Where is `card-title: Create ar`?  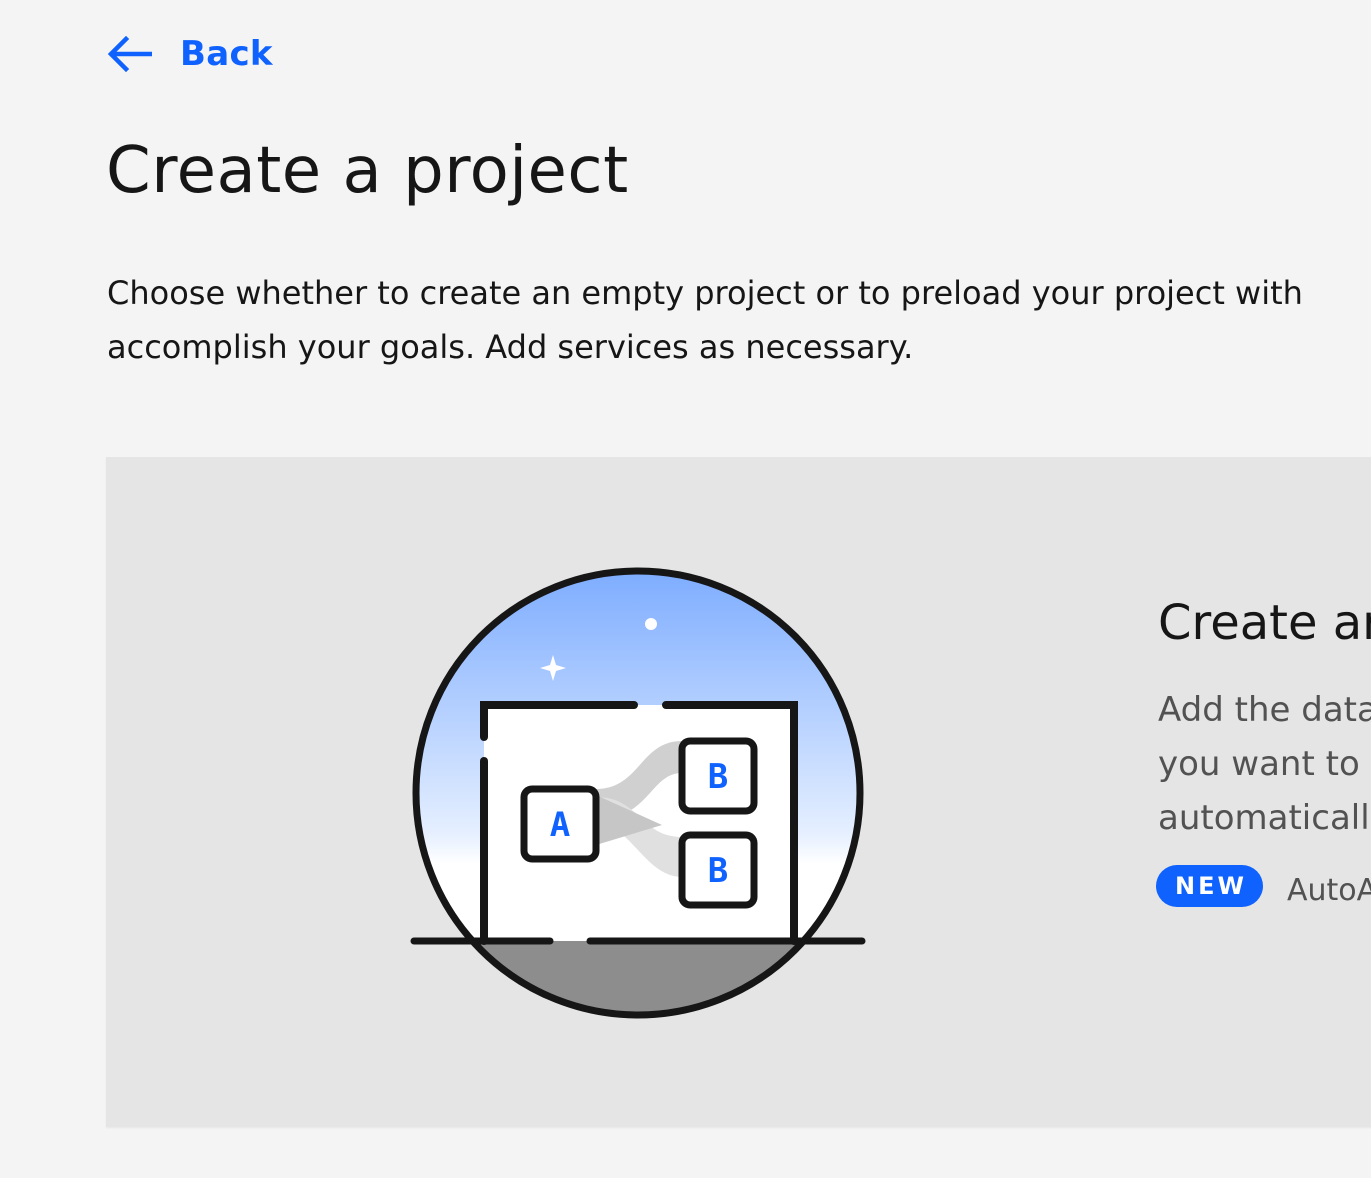
card-title: Create ar is located at coordinates (1264, 623).